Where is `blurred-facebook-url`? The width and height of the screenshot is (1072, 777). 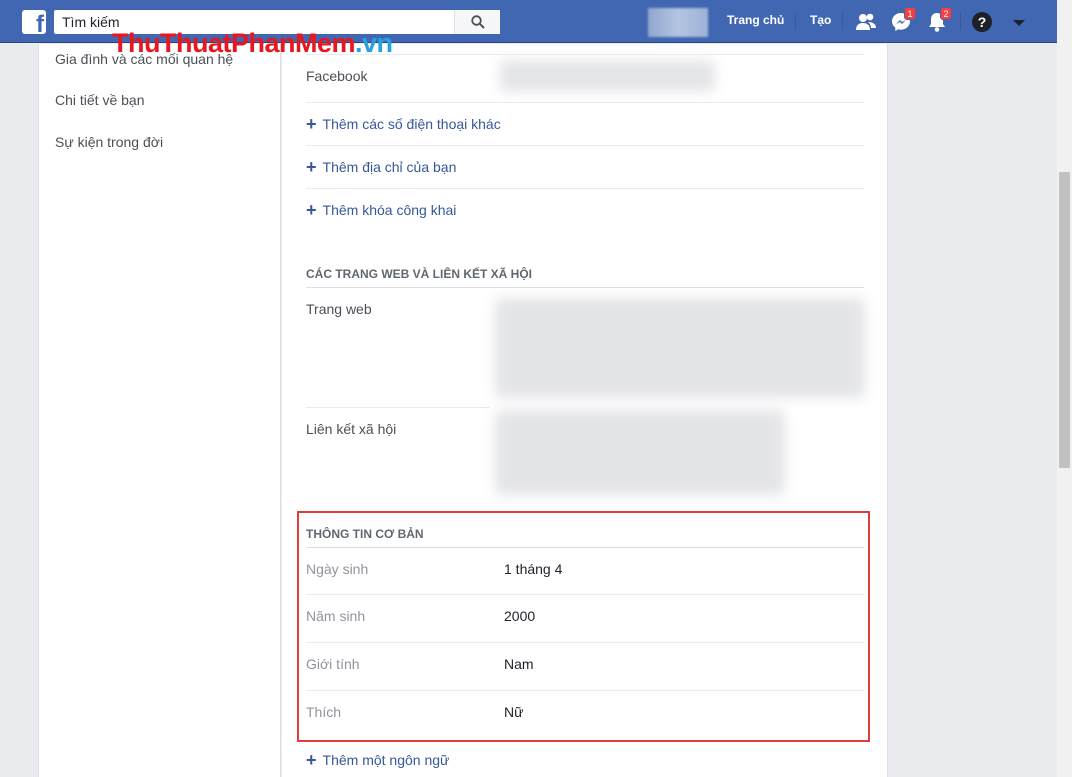 blurred-facebook-url is located at coordinates (607, 76).